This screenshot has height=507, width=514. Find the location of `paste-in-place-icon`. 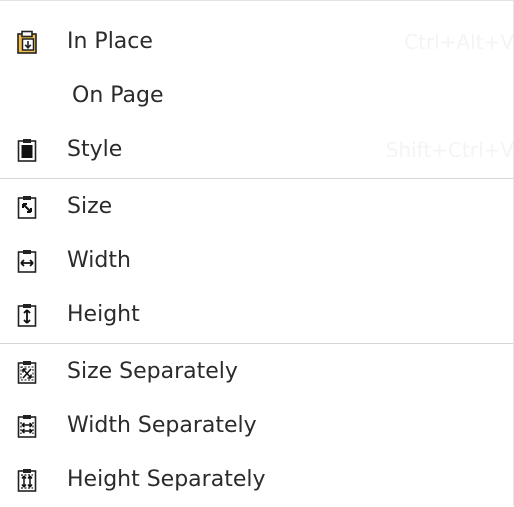

paste-in-place-icon is located at coordinates (27, 42).